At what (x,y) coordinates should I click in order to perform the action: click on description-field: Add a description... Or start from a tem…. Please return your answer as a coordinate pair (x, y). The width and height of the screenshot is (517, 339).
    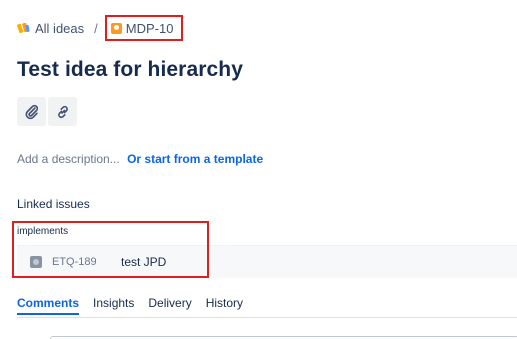
    Looking at the image, I should click on (140, 159).